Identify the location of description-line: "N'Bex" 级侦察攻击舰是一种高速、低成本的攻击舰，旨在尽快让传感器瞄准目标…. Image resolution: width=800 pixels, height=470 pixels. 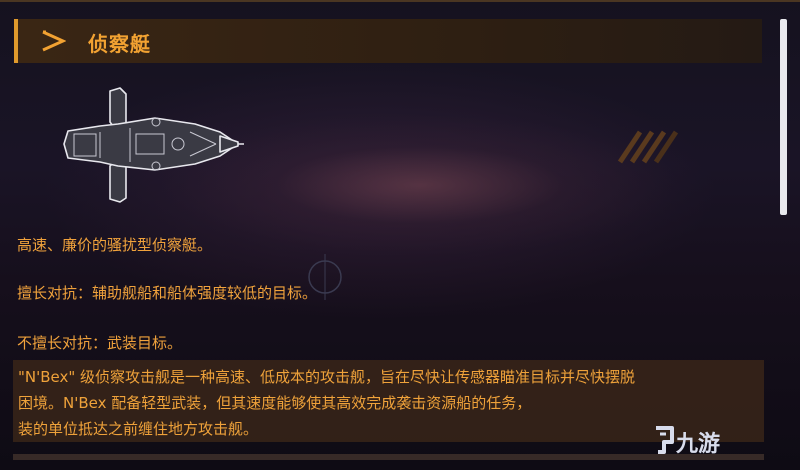
(327, 377).